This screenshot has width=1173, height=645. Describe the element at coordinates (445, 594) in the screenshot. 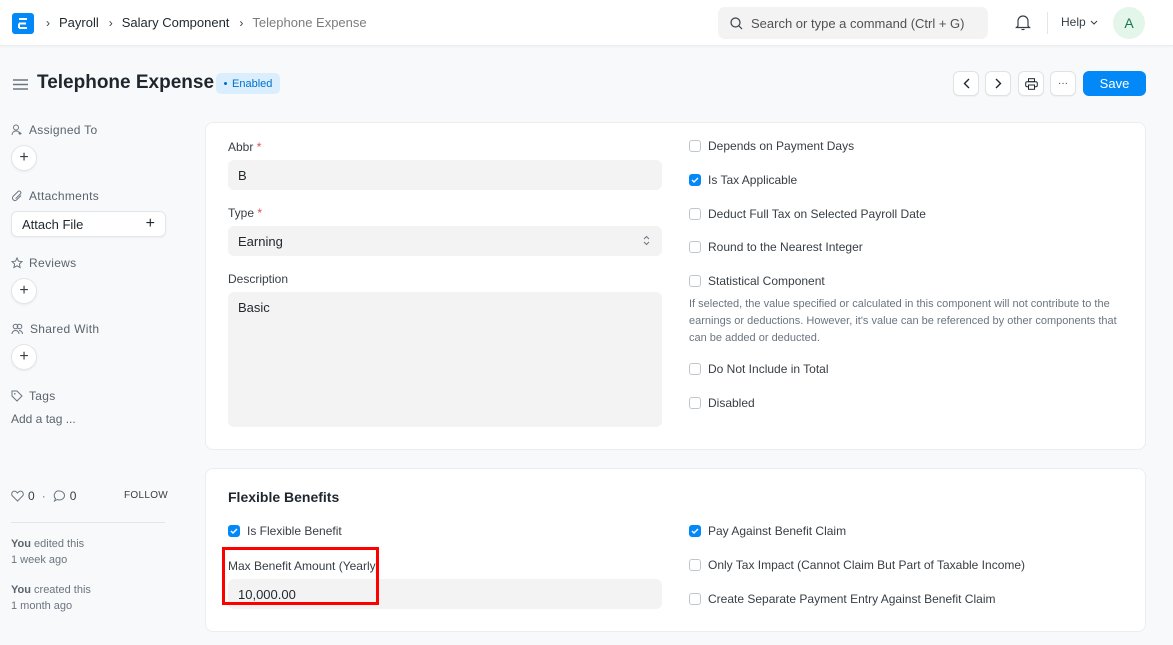

I see `max-benefit-input: 10,000.00` at that location.